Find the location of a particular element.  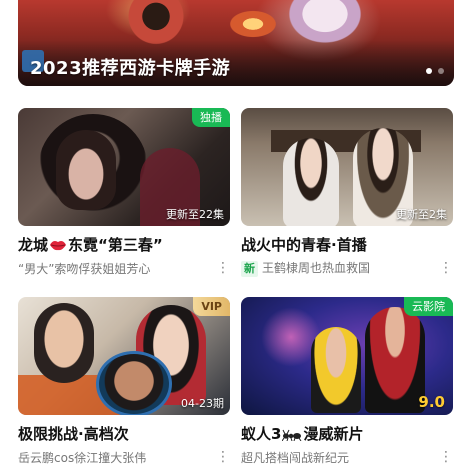

carousel-dot is located at coordinates (441, 71).